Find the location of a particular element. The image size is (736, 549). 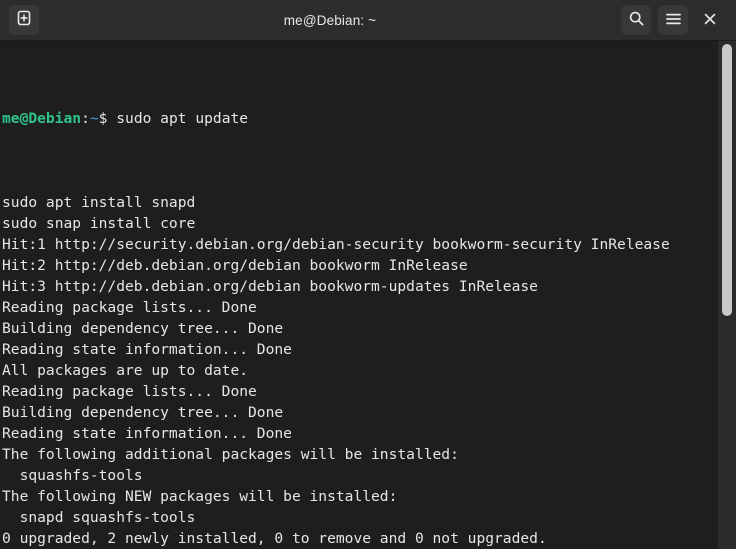

terminal-line: sudo apt install snapd is located at coordinates (99, 202).